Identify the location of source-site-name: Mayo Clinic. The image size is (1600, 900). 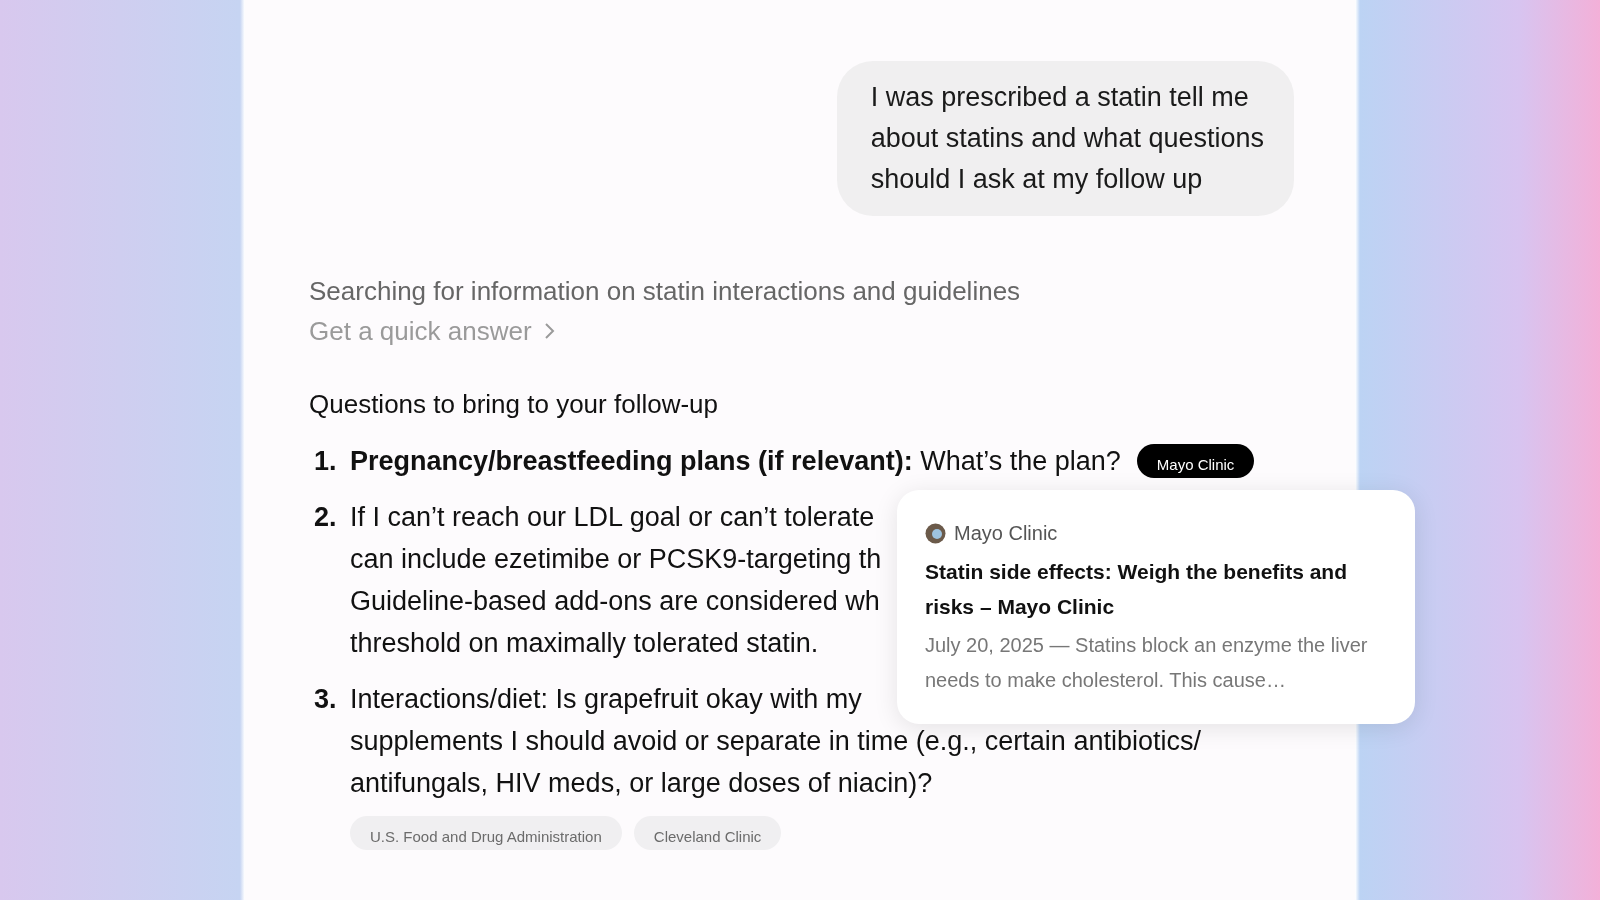
(1006, 533).